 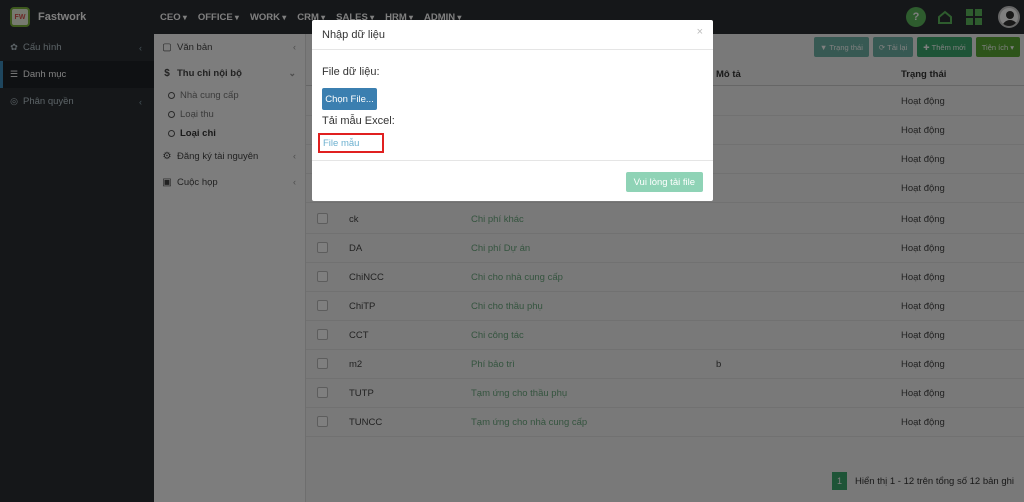 What do you see at coordinates (512, 35) in the screenshot?
I see `modal-header: Nhập dữ liệu ×` at bounding box center [512, 35].